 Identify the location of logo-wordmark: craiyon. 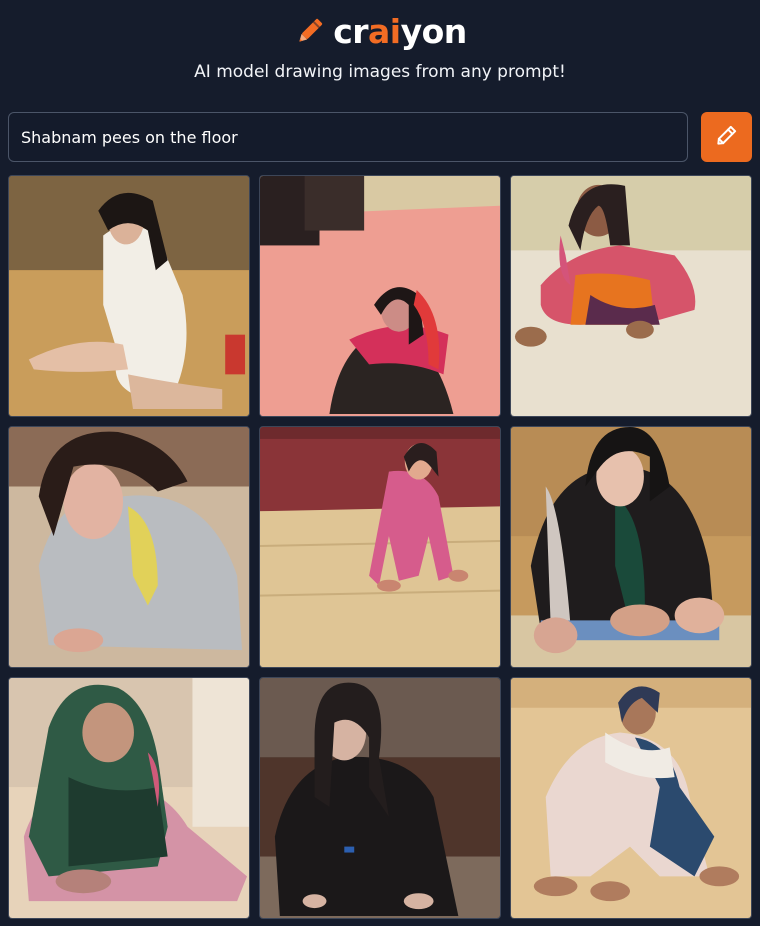
(400, 31).